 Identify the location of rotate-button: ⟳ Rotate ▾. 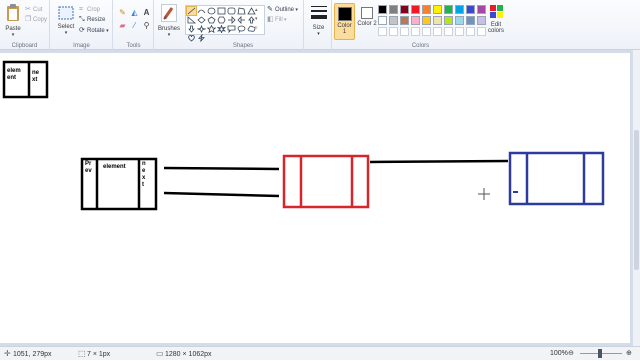
(94, 30).